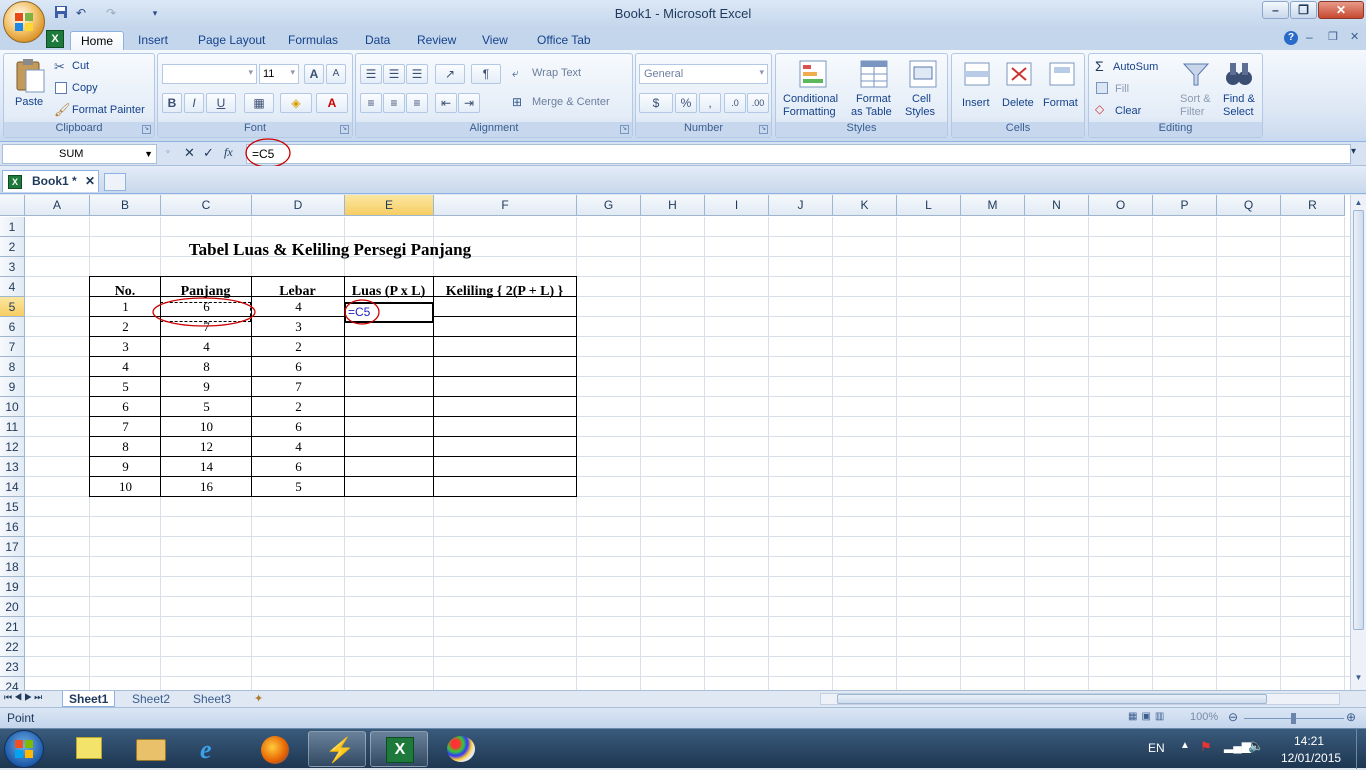 The image size is (1366, 770). Describe the element at coordinates (609, 205) in the screenshot. I see `column-header-g: G` at that location.